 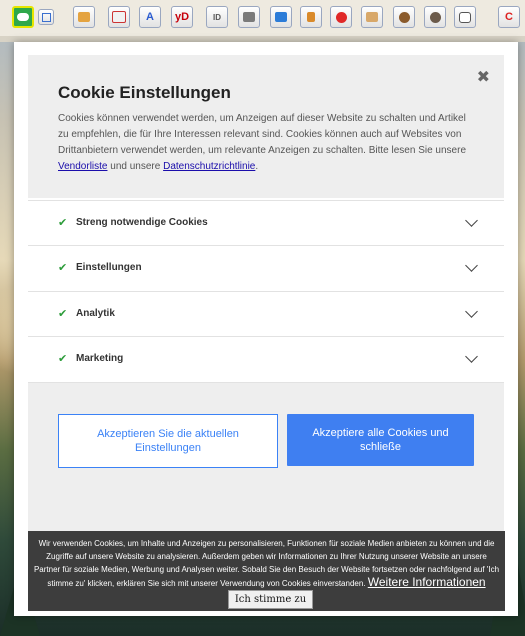 I want to click on accept-all-button: Akzeptiere alle Cookies und schließe, so click(x=380, y=440).